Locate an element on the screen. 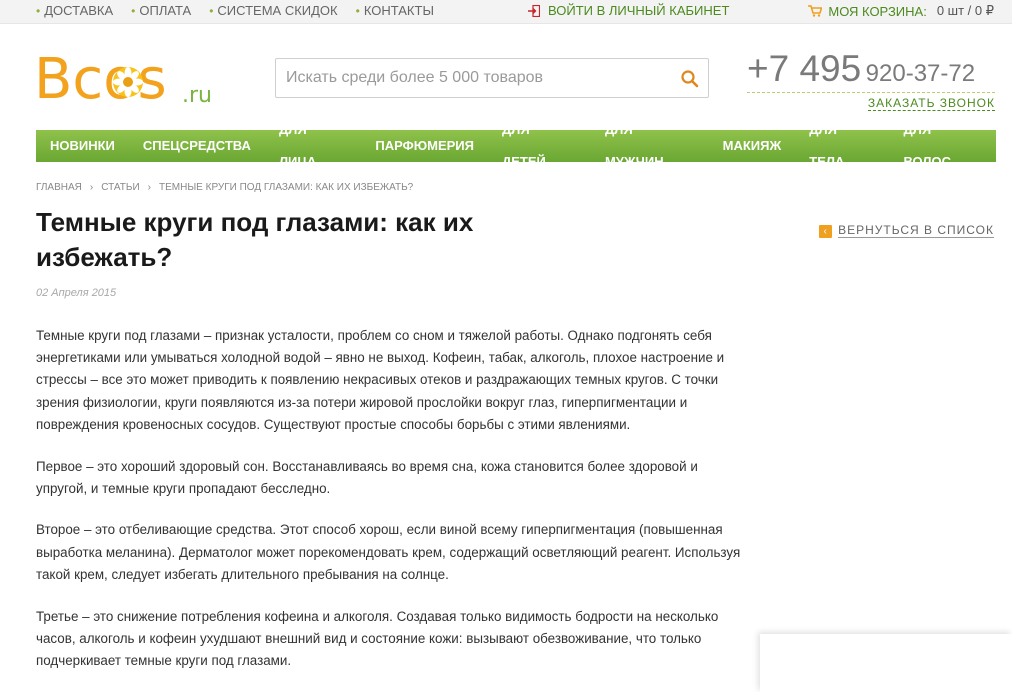 Image resolution: width=1012 pixels, height=692 pixels. svg-text: Bcos is located at coordinates (100, 77).